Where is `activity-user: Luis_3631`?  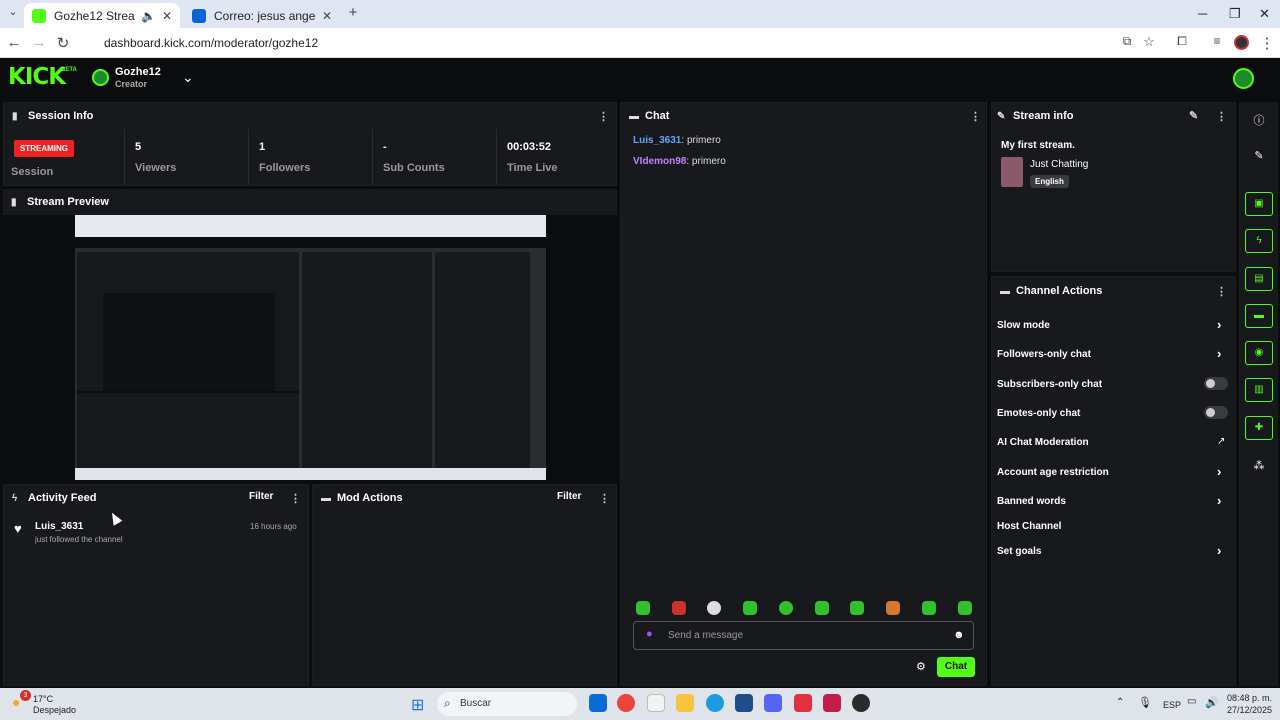 activity-user: Luis_3631 is located at coordinates (59, 526).